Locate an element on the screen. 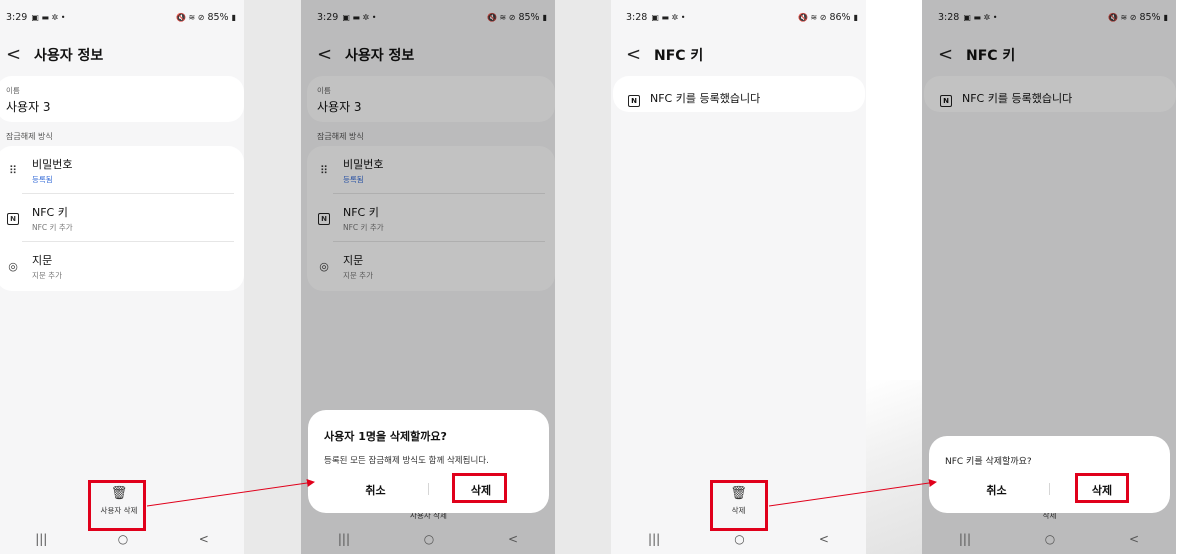 Image resolution: width=1184 pixels, height=554 pixels. header: < NFC 키 is located at coordinates (664, 55).